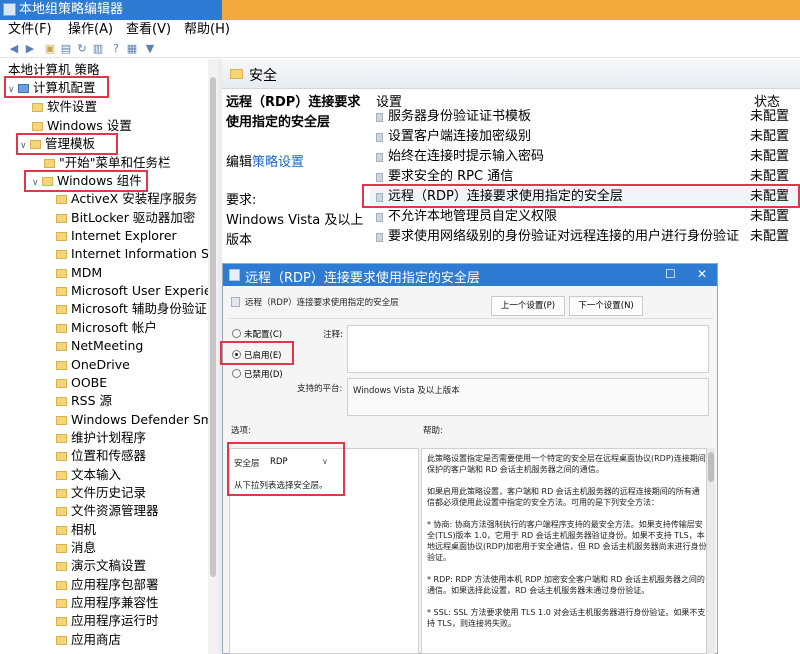 The width and height of the screenshot is (800, 654). I want to click on tree-item-label: Windows 设置, so click(89, 125).